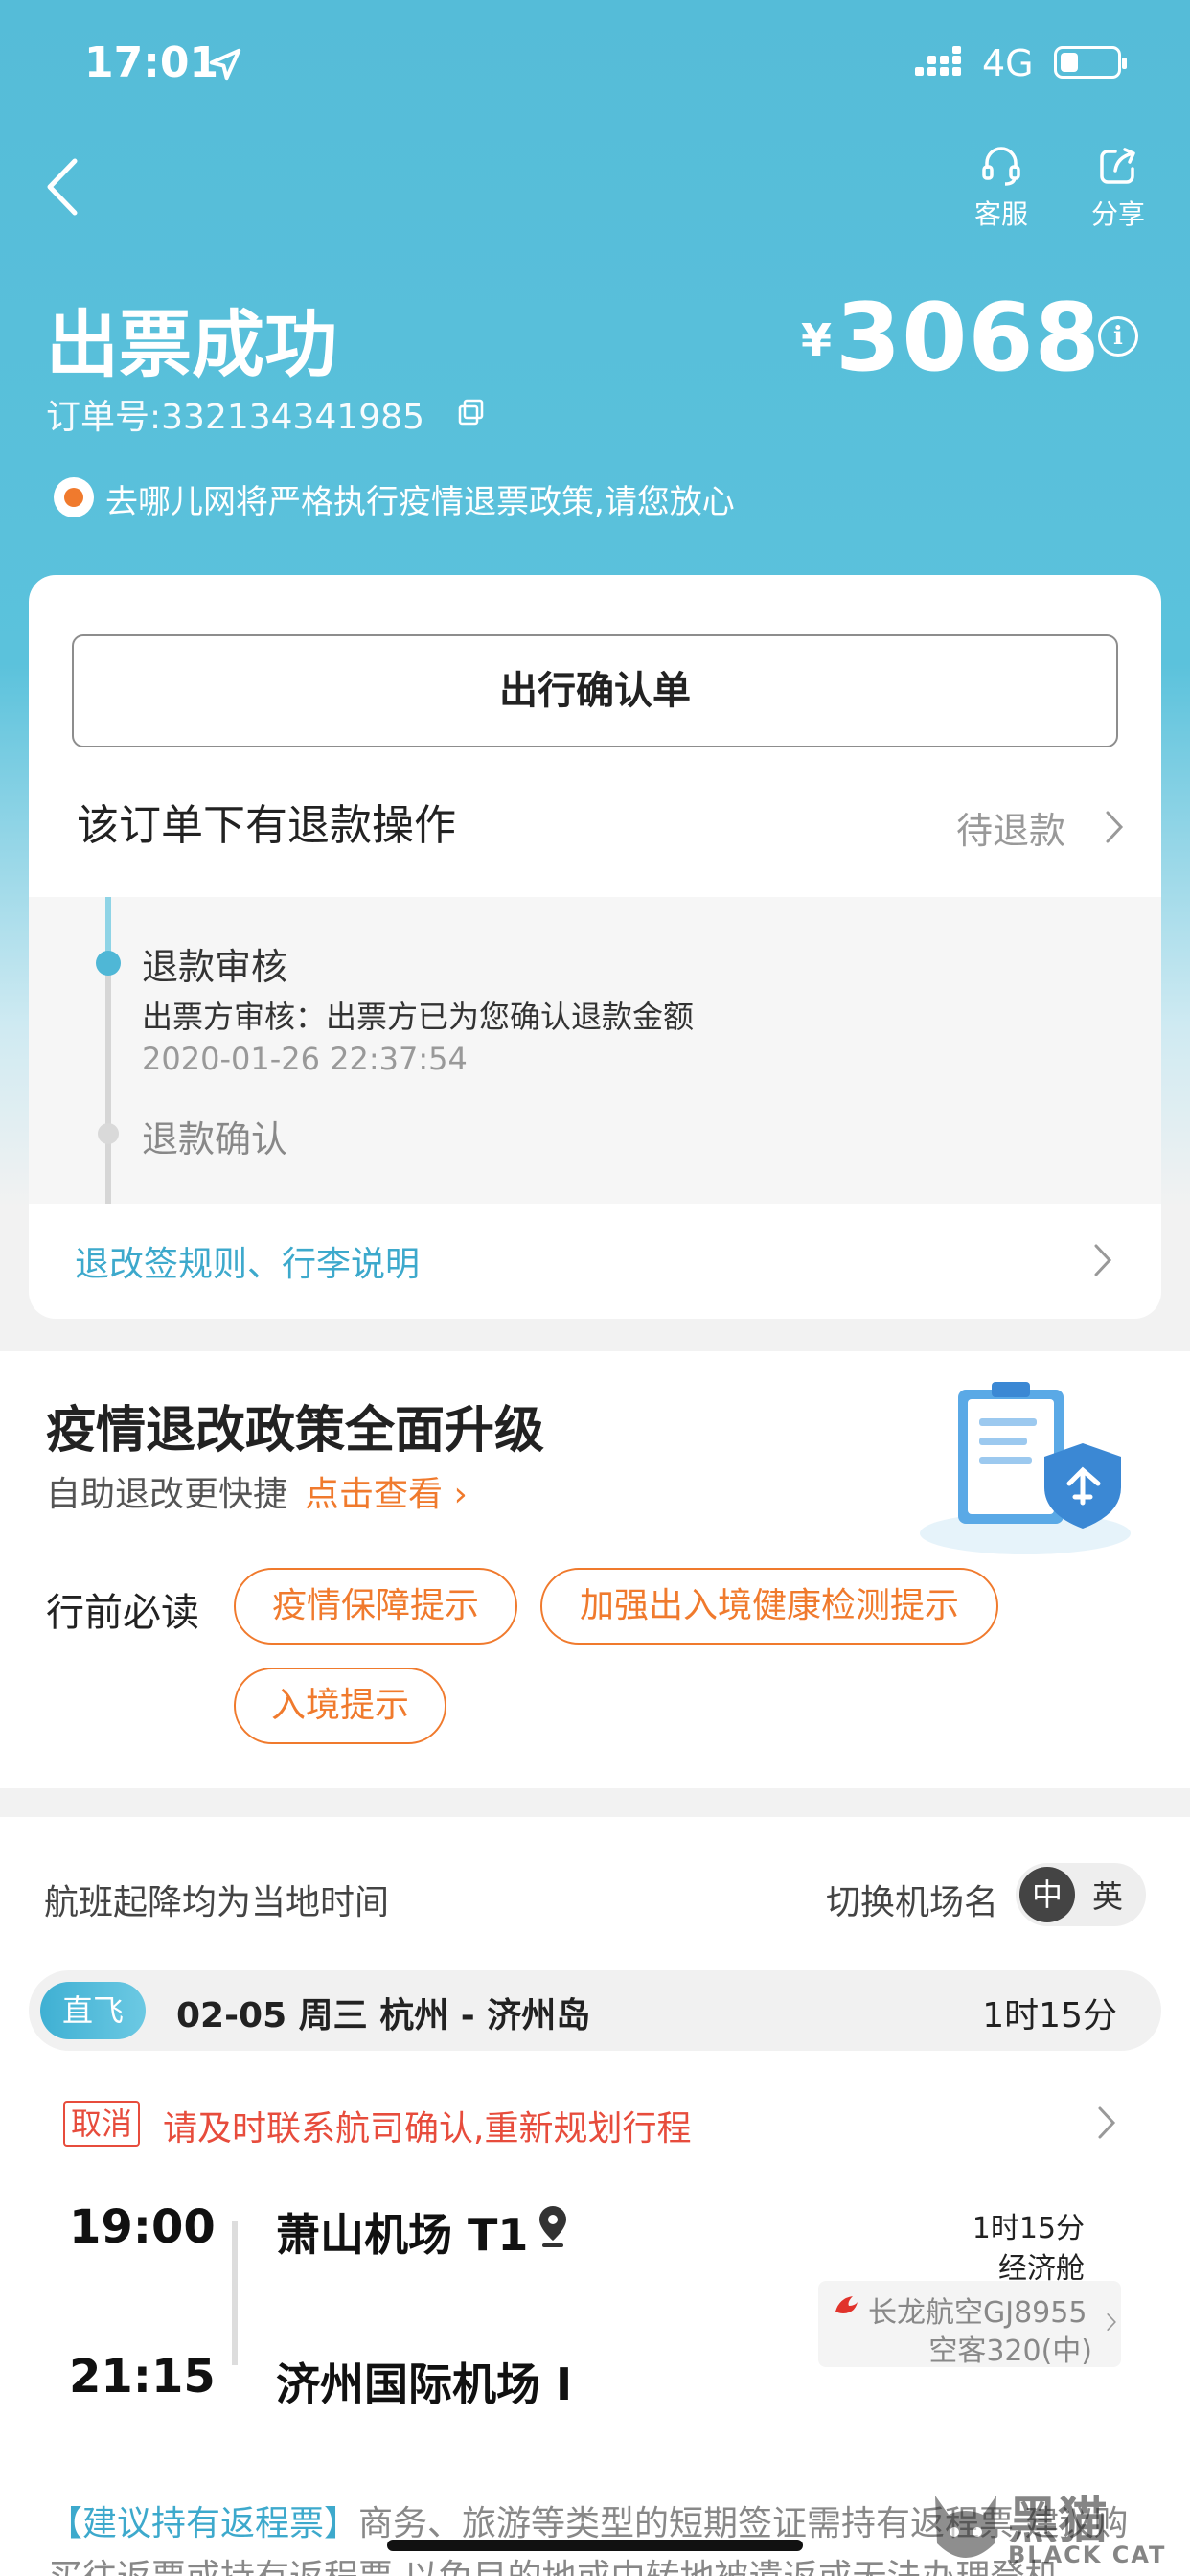  Describe the element at coordinates (151, 63) in the screenshot. I see `status-time: 17:01` at that location.